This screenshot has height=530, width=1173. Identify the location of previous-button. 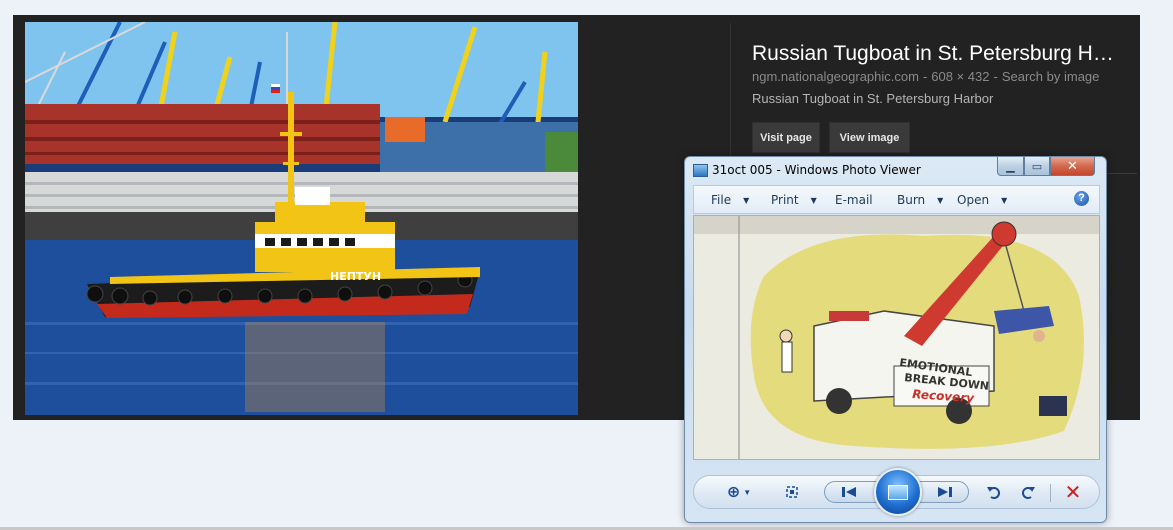
(849, 492).